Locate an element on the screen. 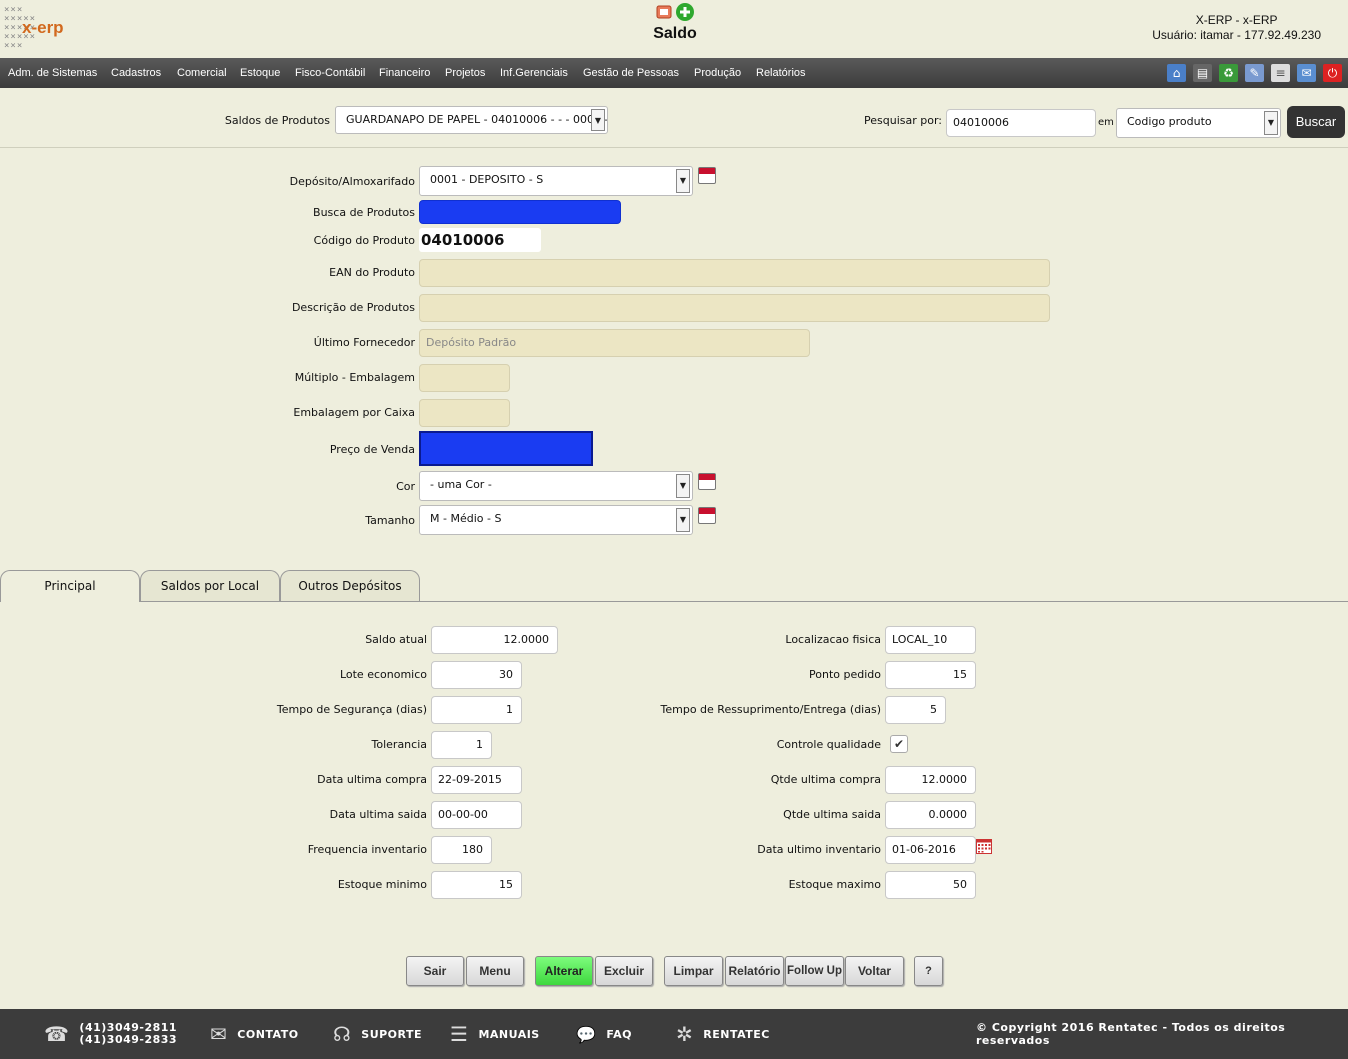  qtde-ultima-saida-label: Qtde ultima saida is located at coordinates (832, 814).